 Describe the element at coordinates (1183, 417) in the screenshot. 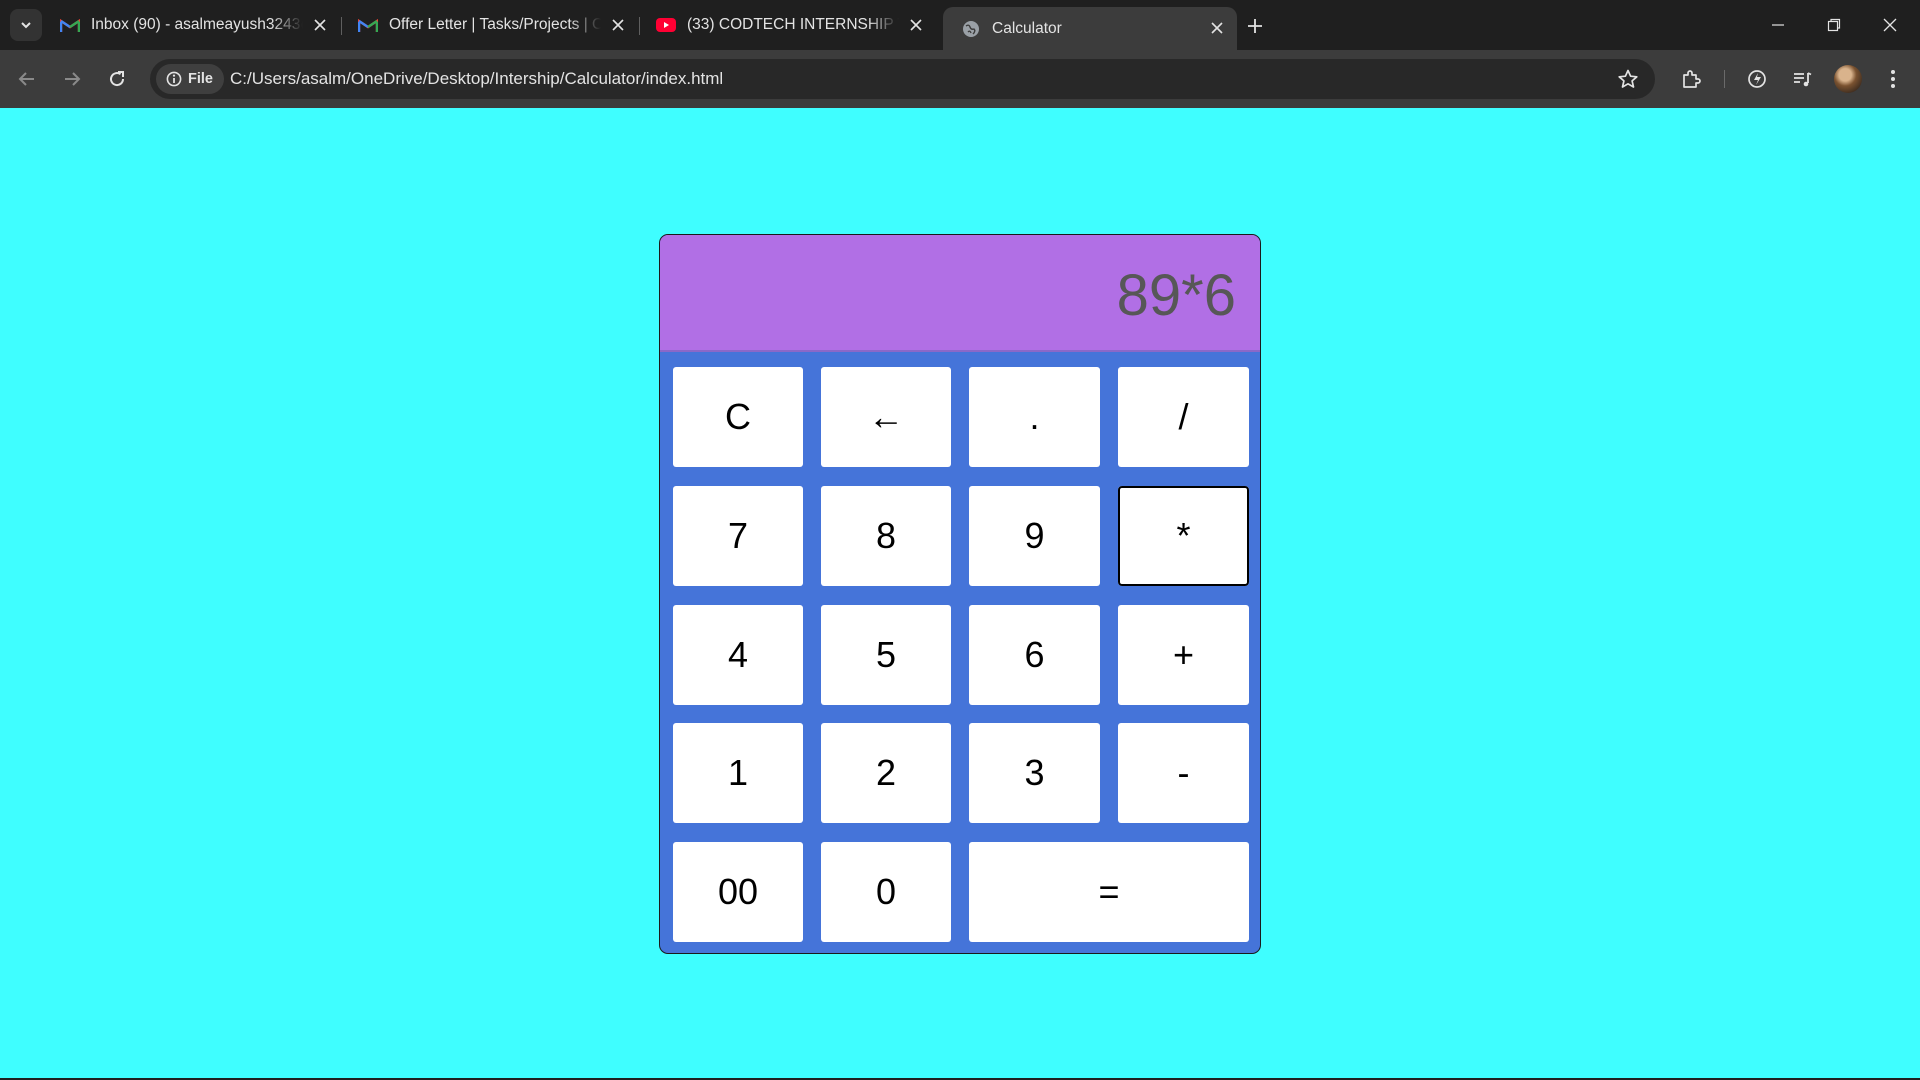

I see `key-divide: /` at that location.